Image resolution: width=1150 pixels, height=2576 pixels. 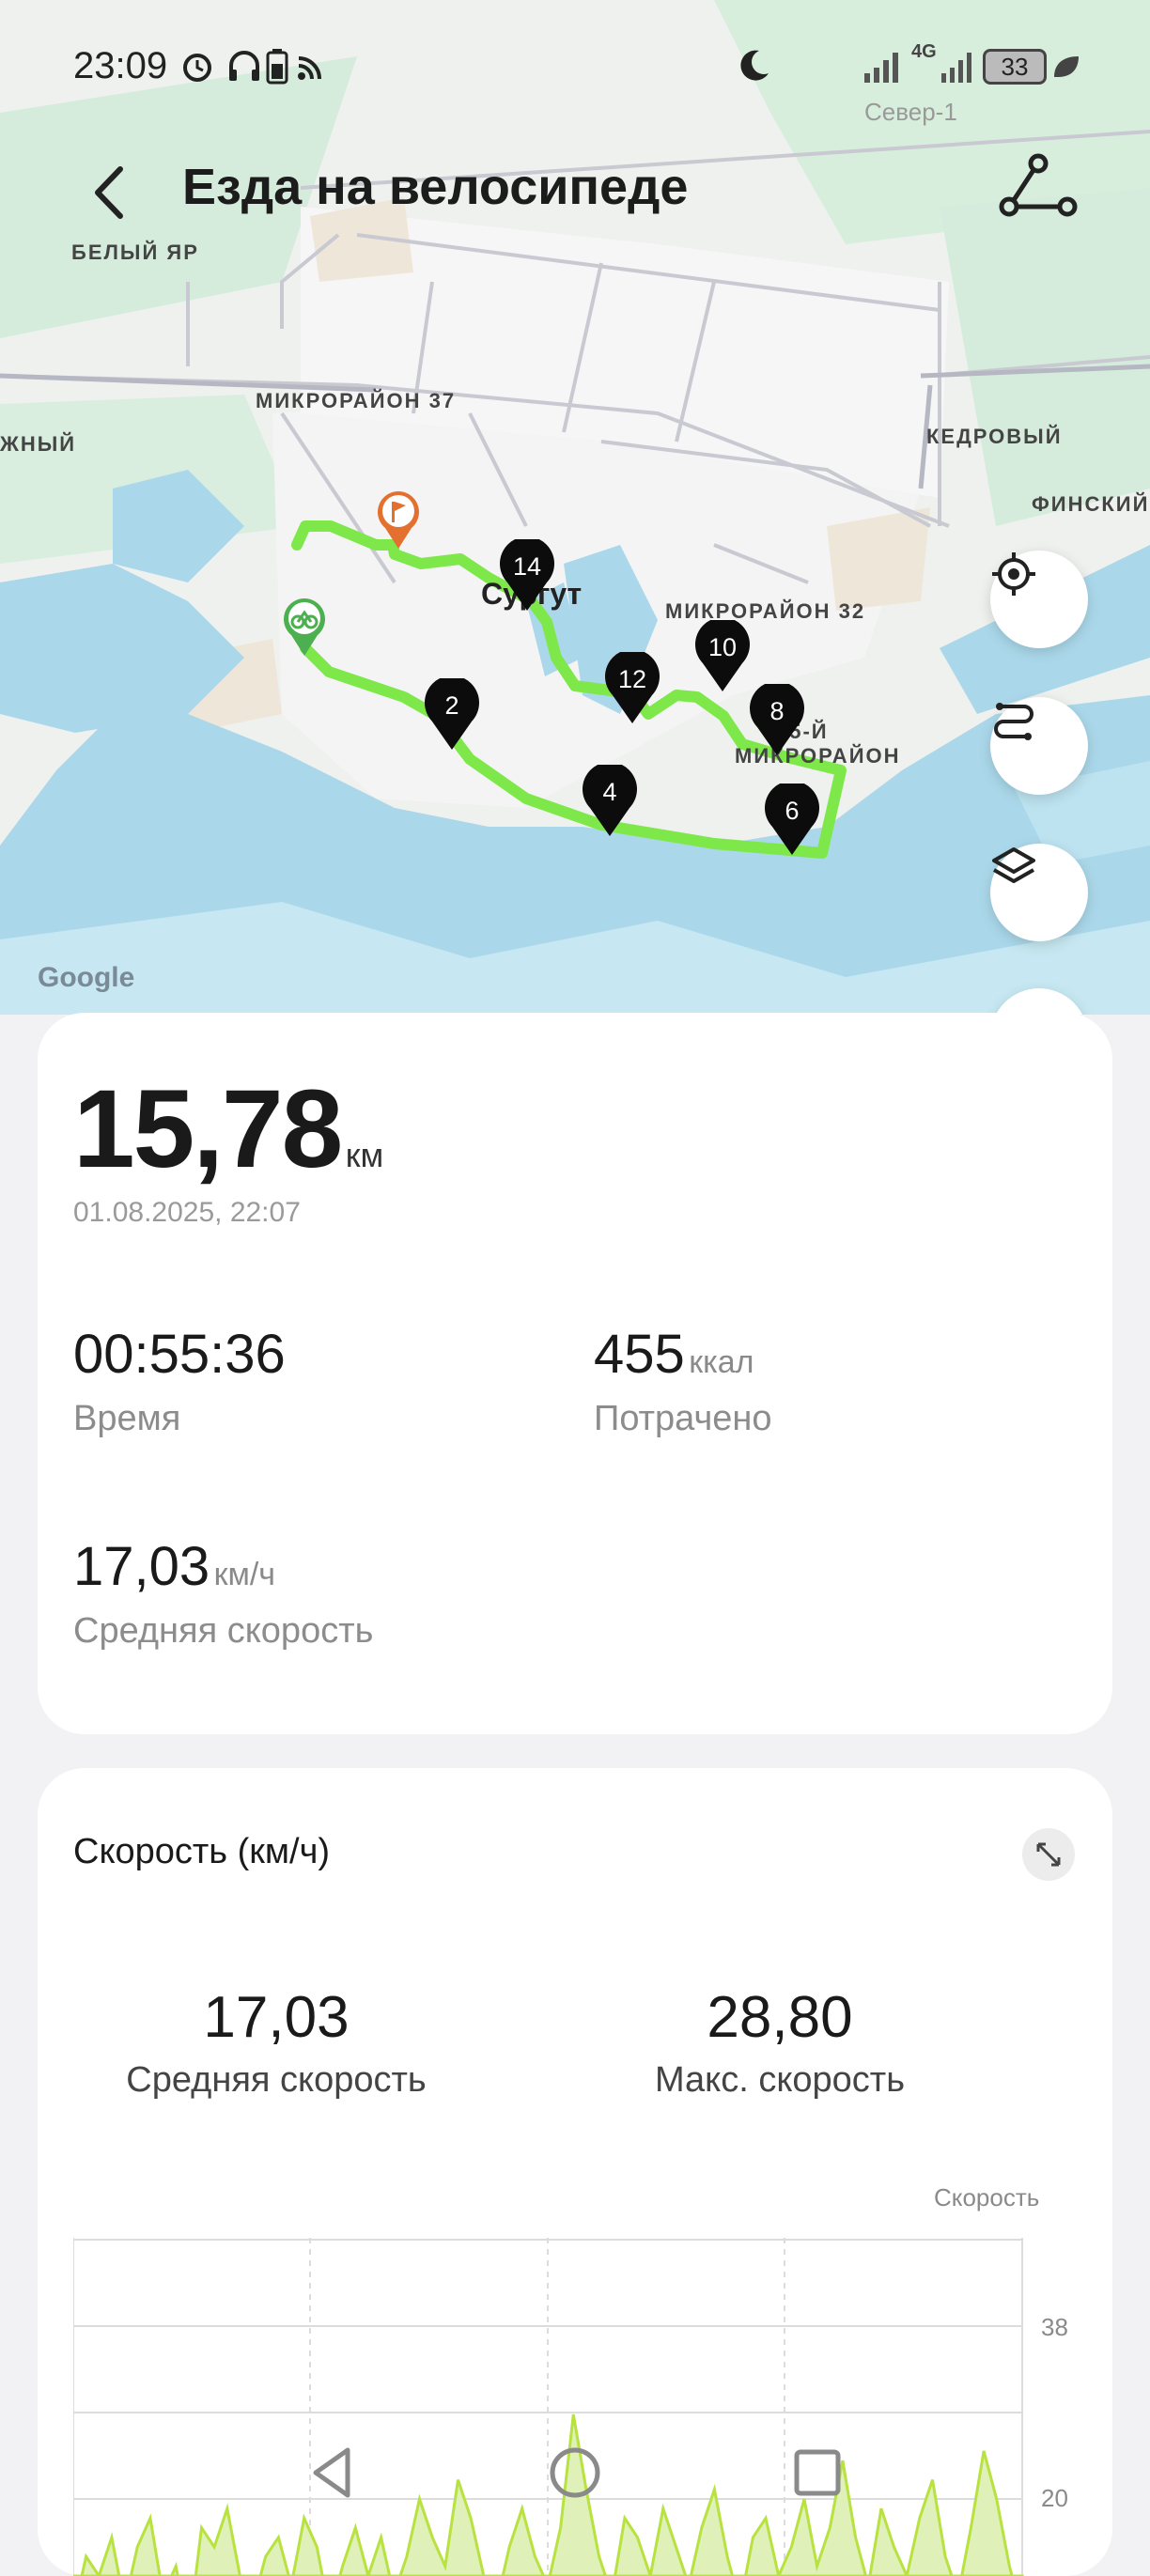 What do you see at coordinates (575, 66) in the screenshot?
I see `status-bar: 23:09 4G 33 Север-1` at bounding box center [575, 66].